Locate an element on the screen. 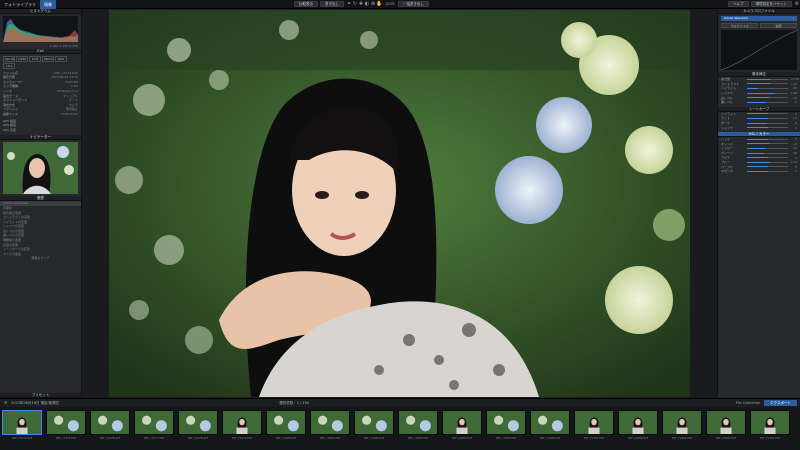  thumbnail-caption: DSF_10191.RAF is located at coordinates (770, 438).